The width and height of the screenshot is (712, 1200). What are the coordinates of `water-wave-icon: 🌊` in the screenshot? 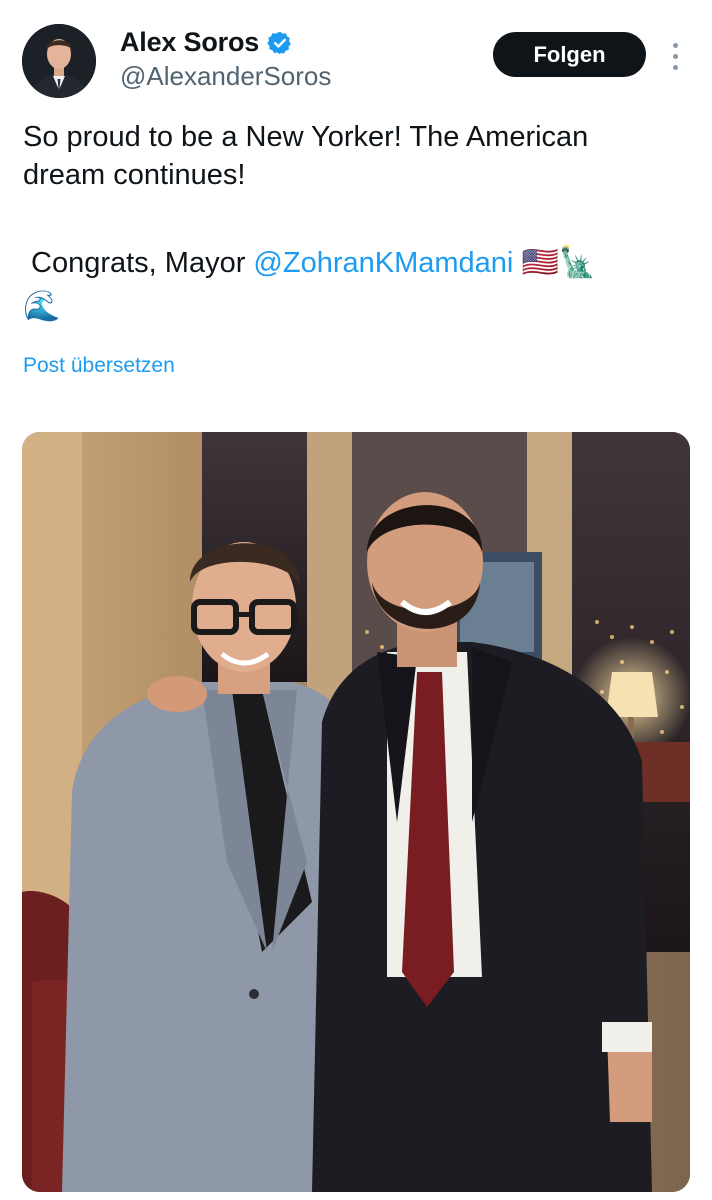 It's located at (42, 306).